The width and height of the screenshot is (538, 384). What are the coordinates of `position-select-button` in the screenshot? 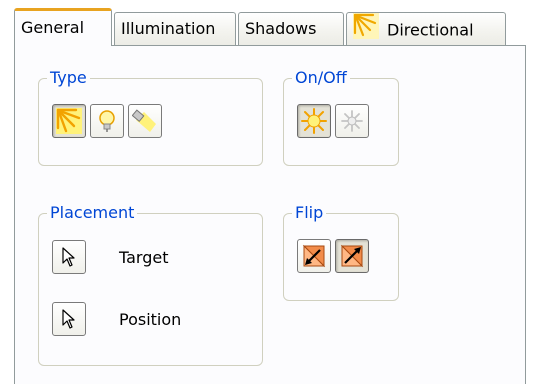 It's located at (69, 319).